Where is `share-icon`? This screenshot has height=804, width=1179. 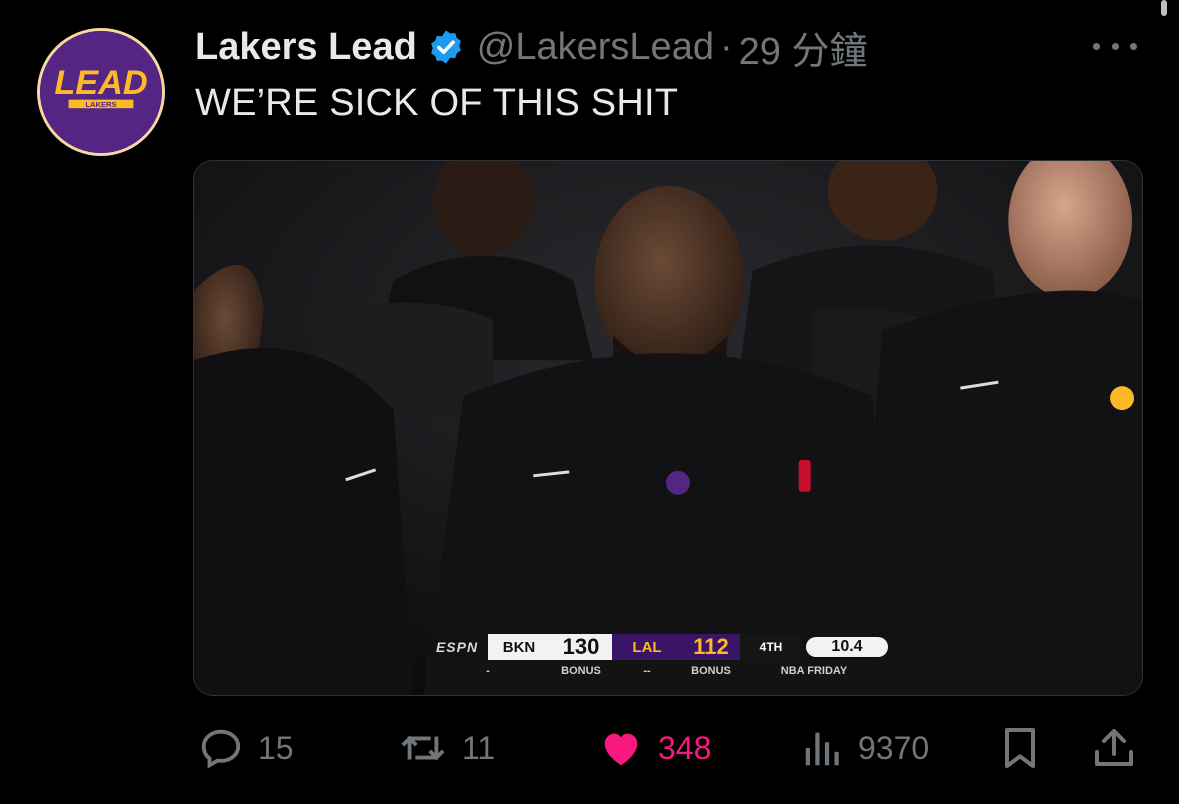 share-icon is located at coordinates (1114, 747).